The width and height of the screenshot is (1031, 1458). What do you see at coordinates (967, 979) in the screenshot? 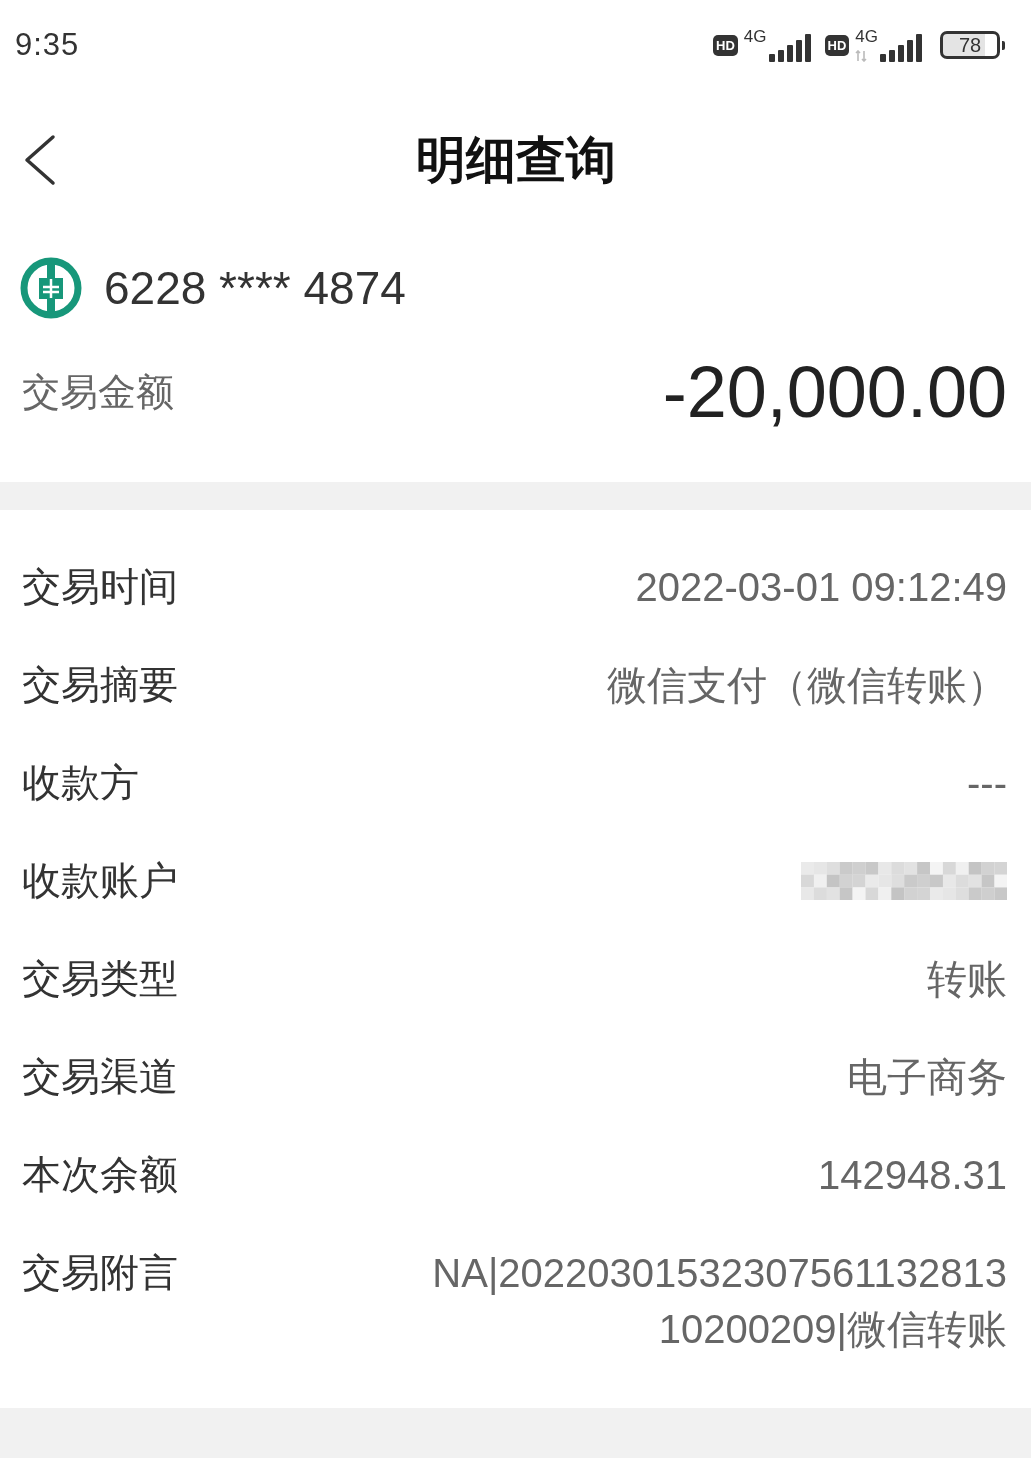
I see `detail-value: 转账` at bounding box center [967, 979].